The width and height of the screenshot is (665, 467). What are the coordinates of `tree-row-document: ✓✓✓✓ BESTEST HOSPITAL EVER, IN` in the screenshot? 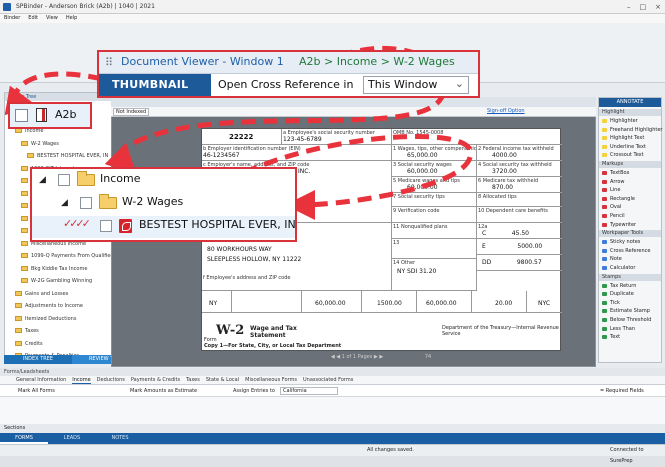 It's located at (164, 227).